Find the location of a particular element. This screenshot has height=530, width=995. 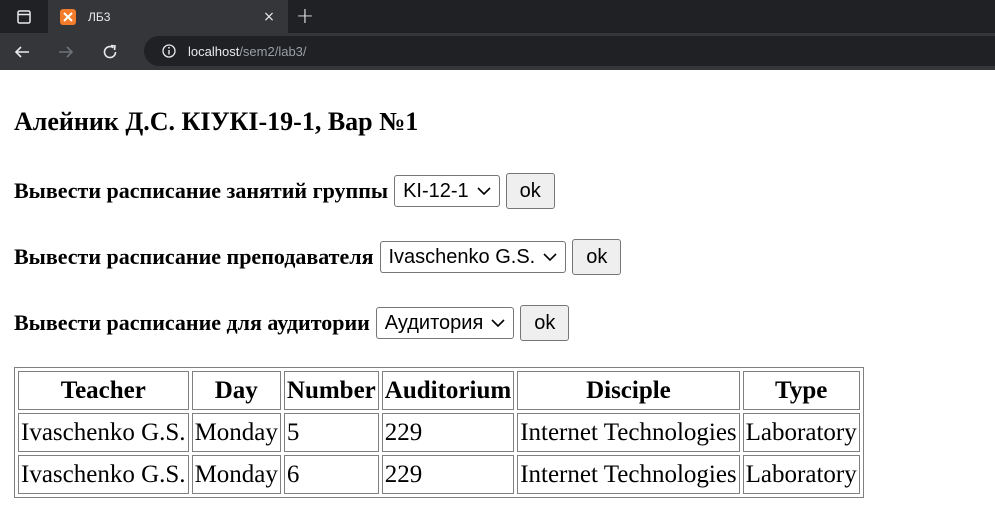

group-schedule-label: Вывести расписание занятий группы is located at coordinates (201, 190).